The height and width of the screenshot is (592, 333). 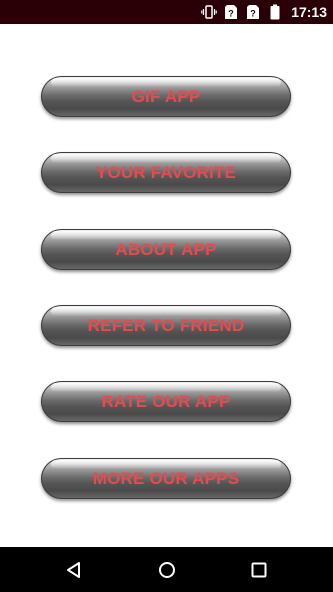 I want to click on gif-app-button: GIF APP, so click(x=166, y=96).